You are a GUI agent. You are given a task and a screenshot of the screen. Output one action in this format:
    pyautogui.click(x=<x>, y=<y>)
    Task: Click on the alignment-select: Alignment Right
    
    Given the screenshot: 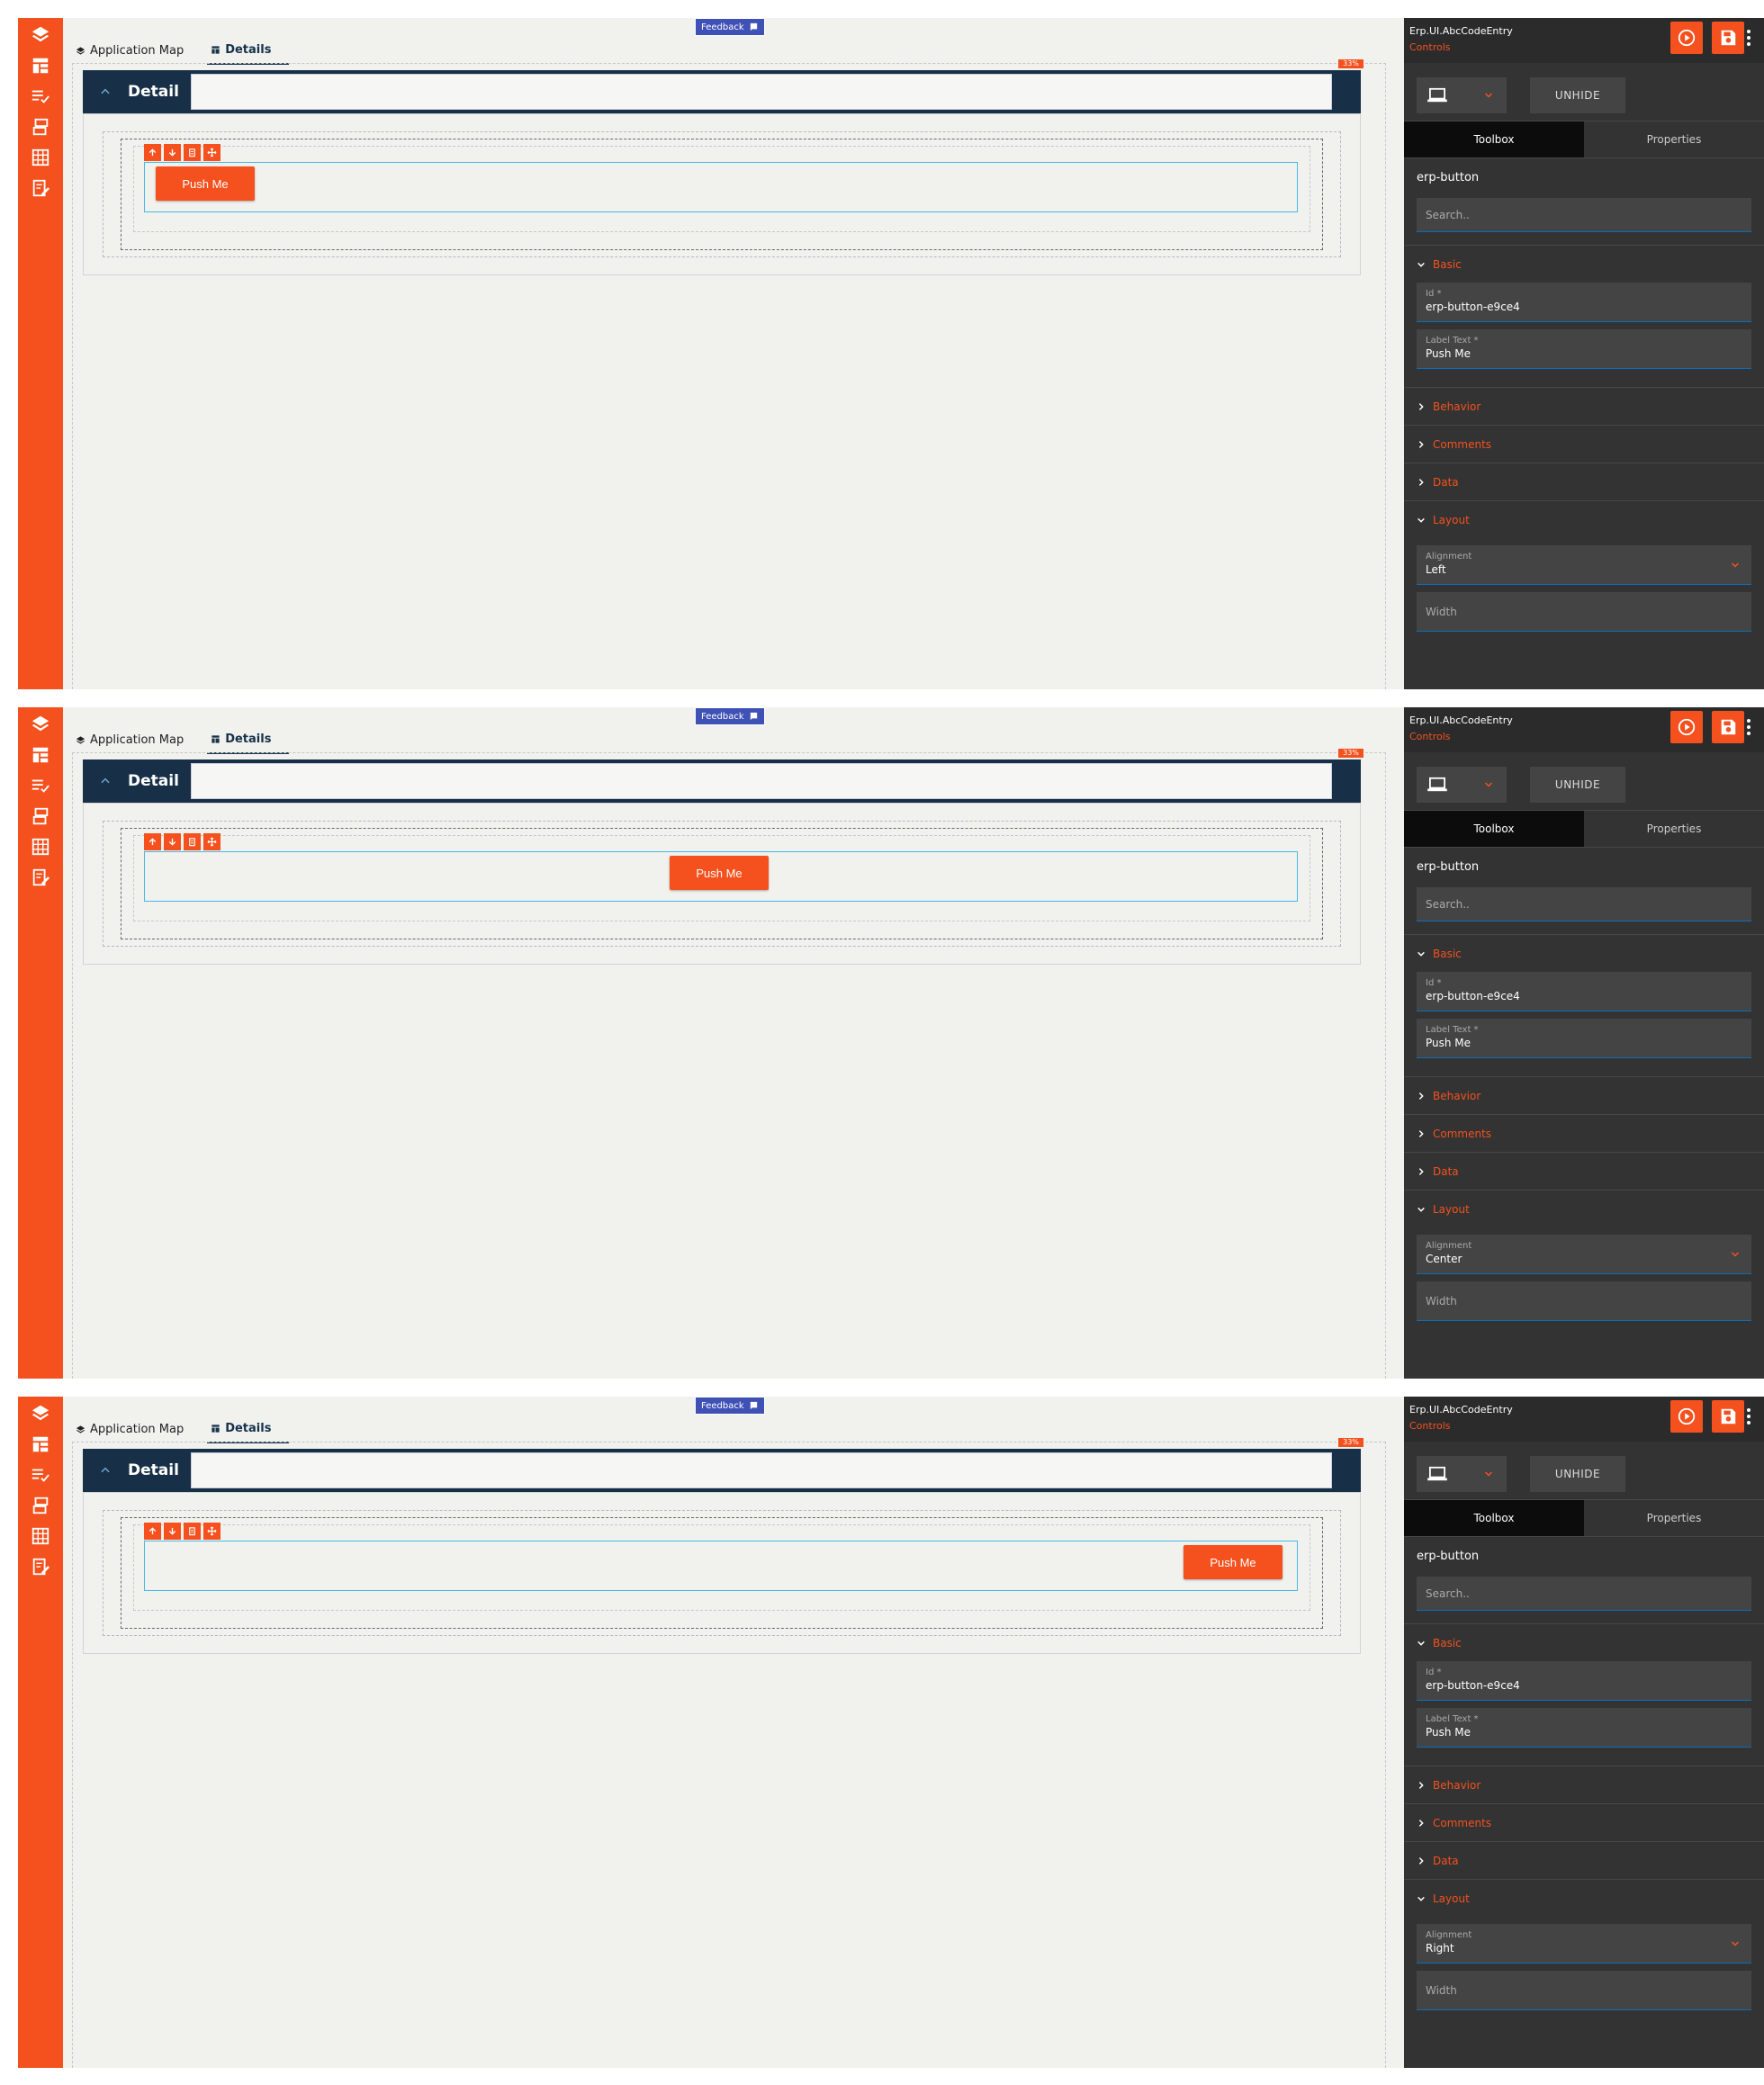 What is the action you would take?
    pyautogui.click(x=1584, y=1944)
    